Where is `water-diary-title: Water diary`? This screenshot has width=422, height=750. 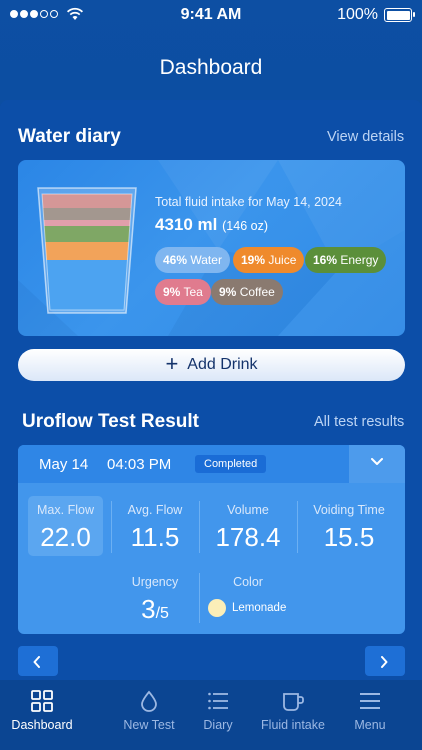 water-diary-title: Water diary is located at coordinates (69, 136).